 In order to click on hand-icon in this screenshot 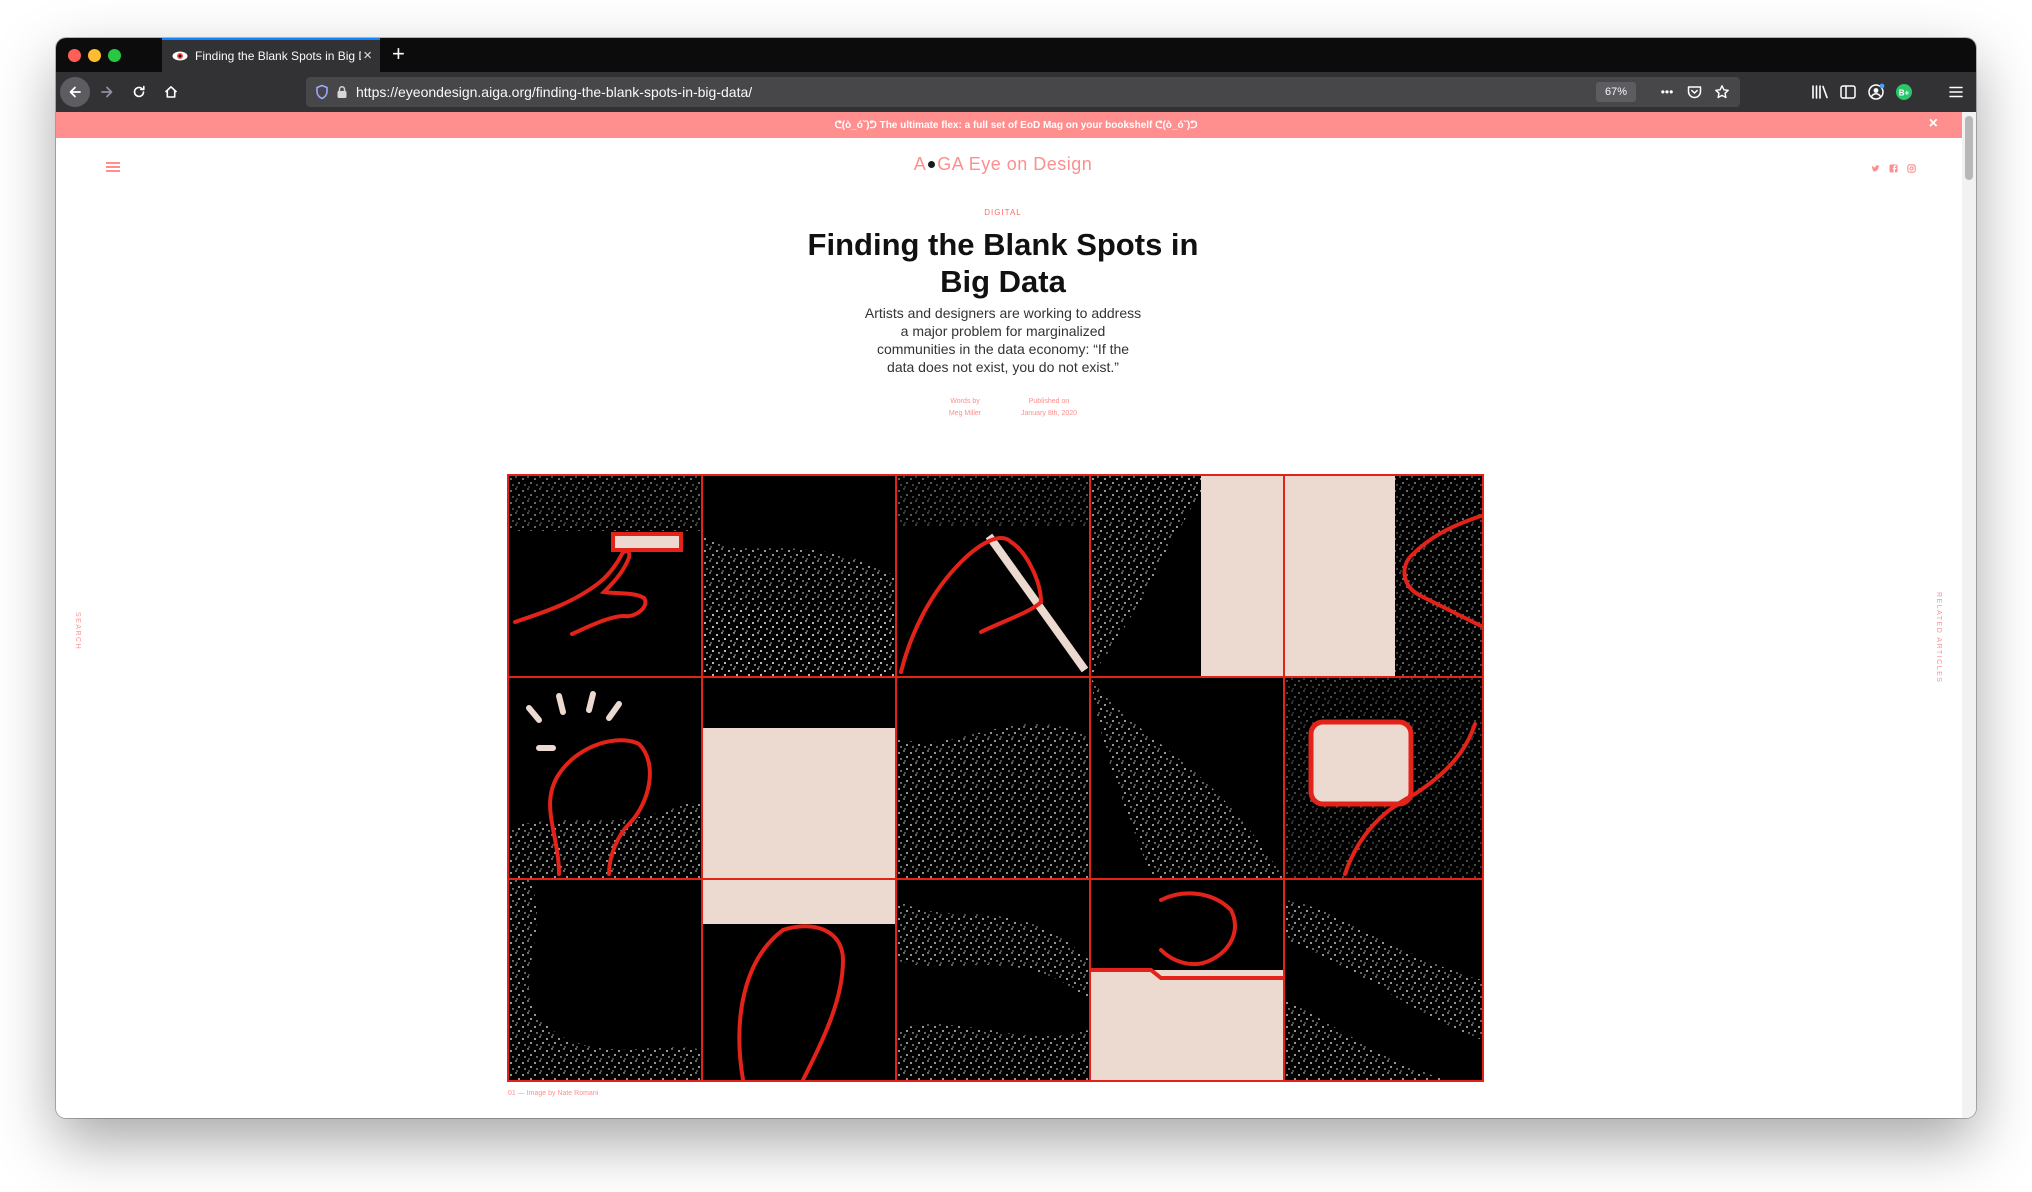, I will do `click(791, 1002)`.